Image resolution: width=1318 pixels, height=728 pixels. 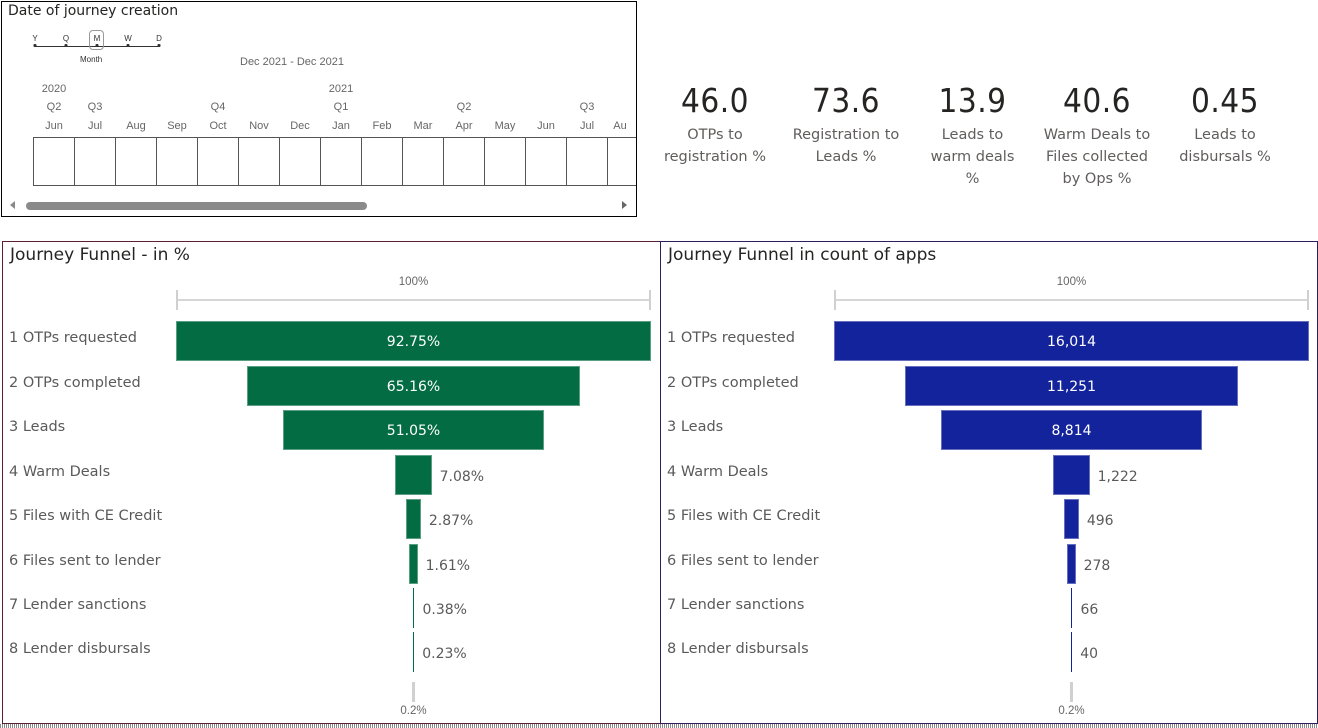 What do you see at coordinates (659, 726) in the screenshot?
I see `page-bottom-edge` at bounding box center [659, 726].